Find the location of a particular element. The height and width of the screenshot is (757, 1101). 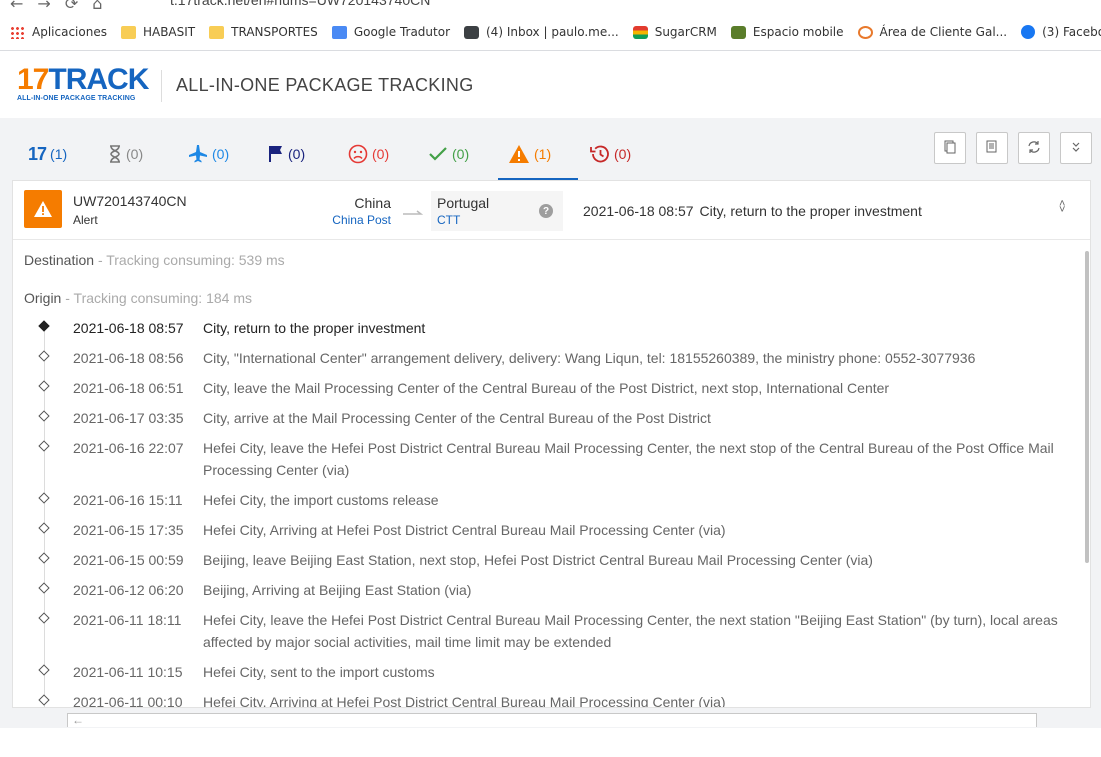

tracking-number: UW720143740CN is located at coordinates (130, 201).